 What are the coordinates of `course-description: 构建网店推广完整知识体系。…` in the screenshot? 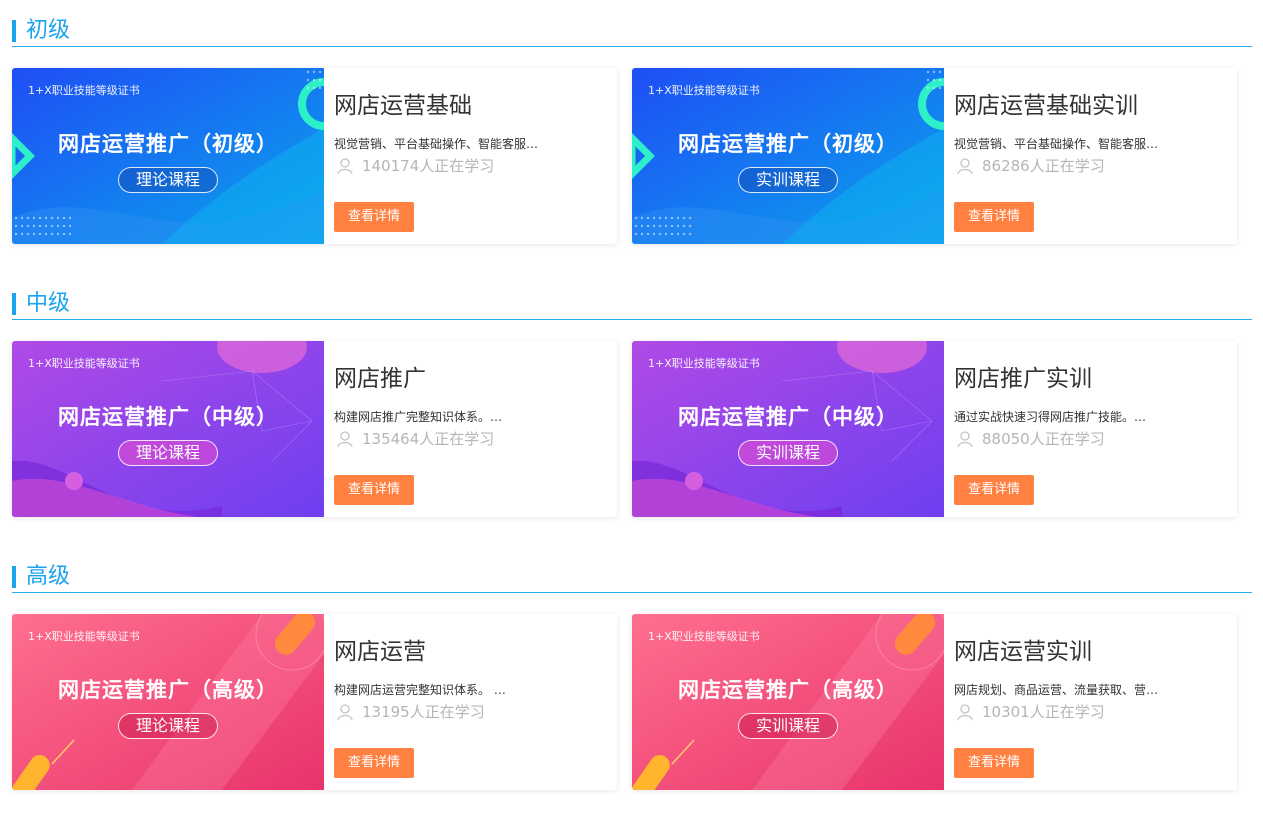 It's located at (418, 417).